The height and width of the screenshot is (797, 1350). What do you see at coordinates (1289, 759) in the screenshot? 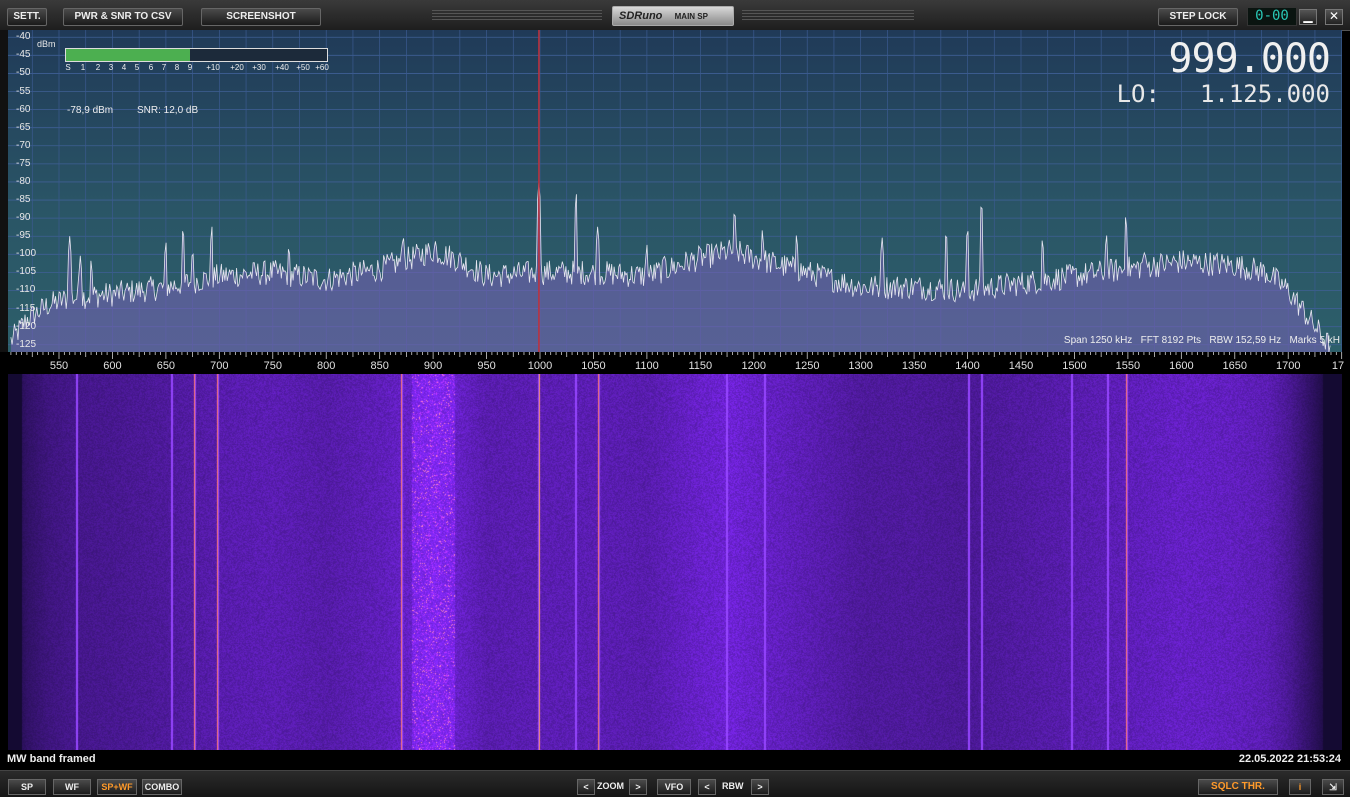
I see `status-timestamp: 22.05.2022 21:53:24` at bounding box center [1289, 759].